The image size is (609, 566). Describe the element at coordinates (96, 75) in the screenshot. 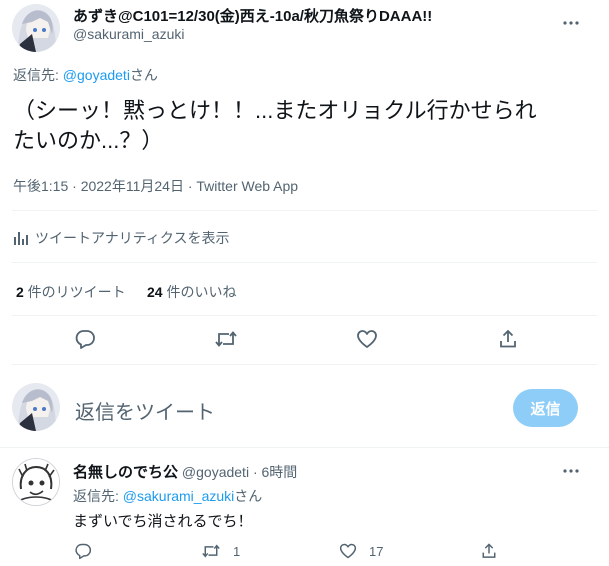

I see `reply-to-link: @goyadeti` at that location.